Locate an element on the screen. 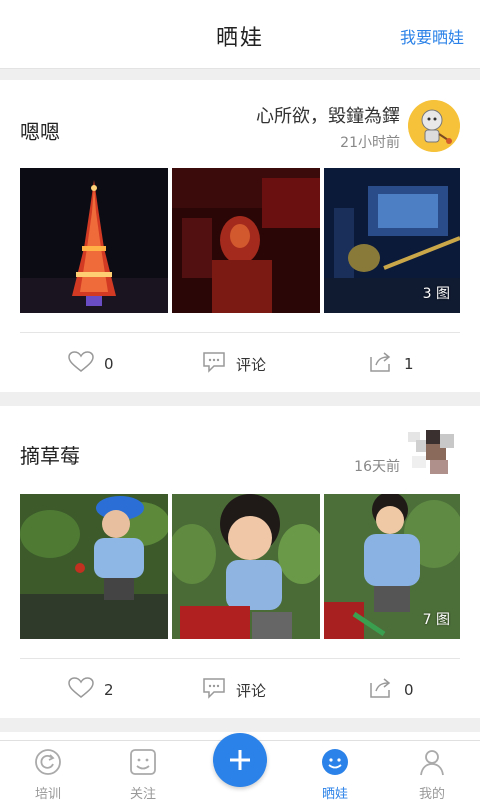 This screenshot has height=800, width=480. post-time: 21小时前 is located at coordinates (370, 143).